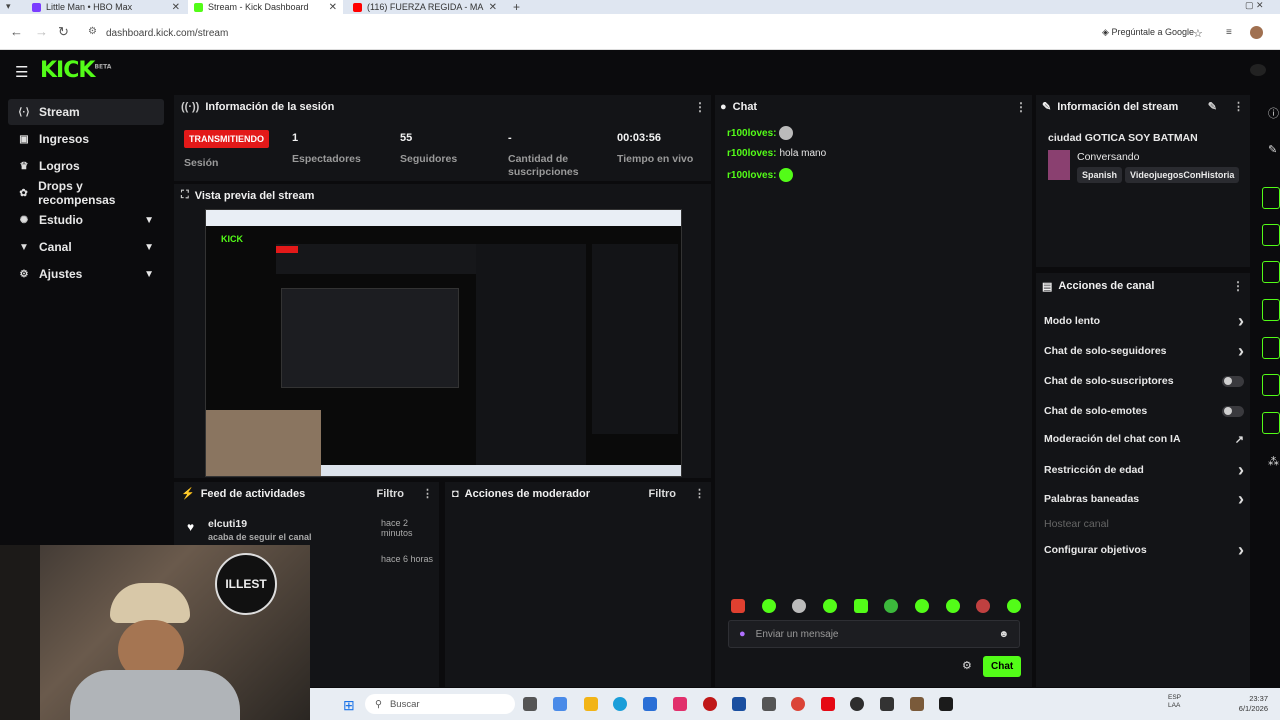 The width and height of the screenshot is (1280, 720). I want to click on info-icon: ⓘ, so click(1273, 113).